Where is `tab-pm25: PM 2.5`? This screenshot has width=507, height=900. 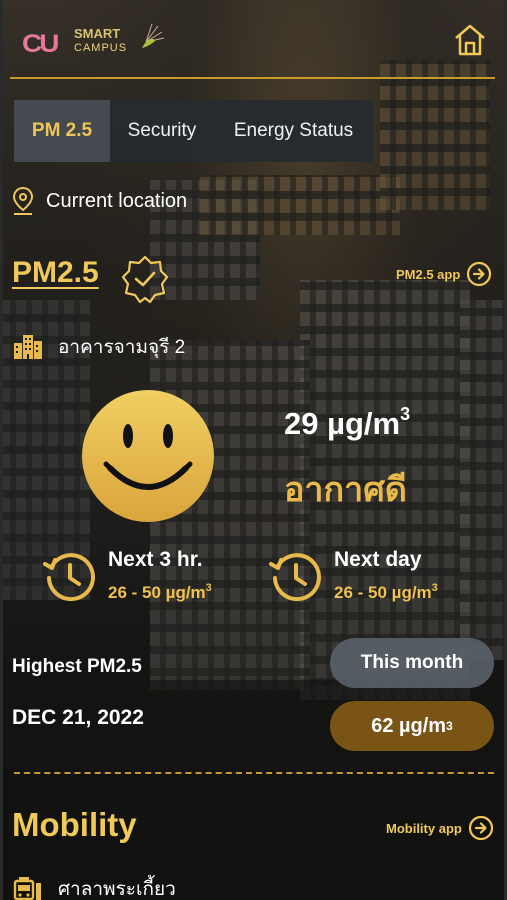 tab-pm25: PM 2.5 is located at coordinates (62, 131).